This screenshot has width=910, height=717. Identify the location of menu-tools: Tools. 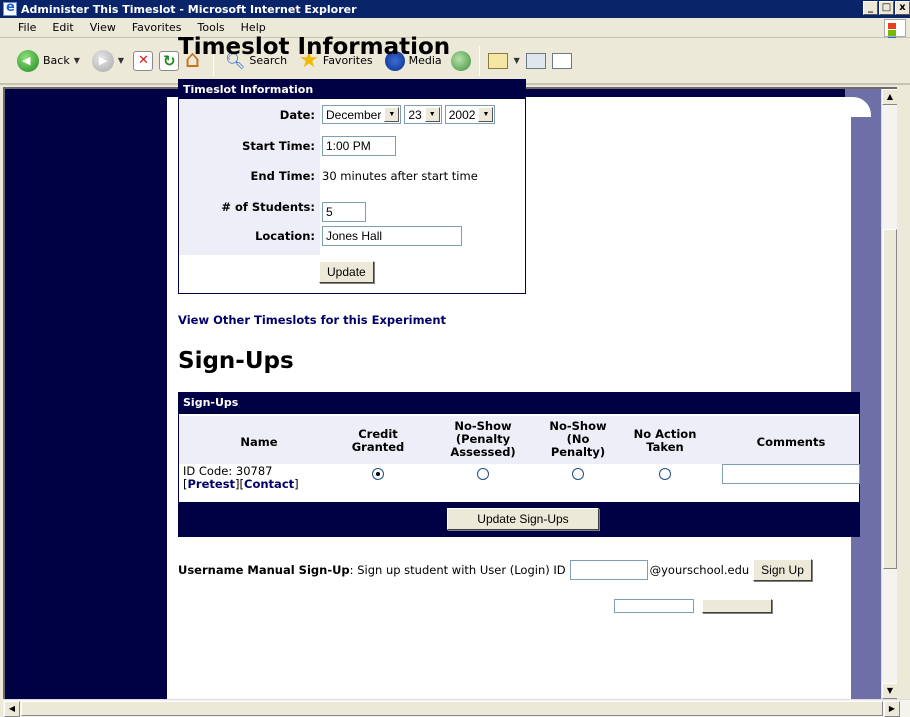
(211, 27).